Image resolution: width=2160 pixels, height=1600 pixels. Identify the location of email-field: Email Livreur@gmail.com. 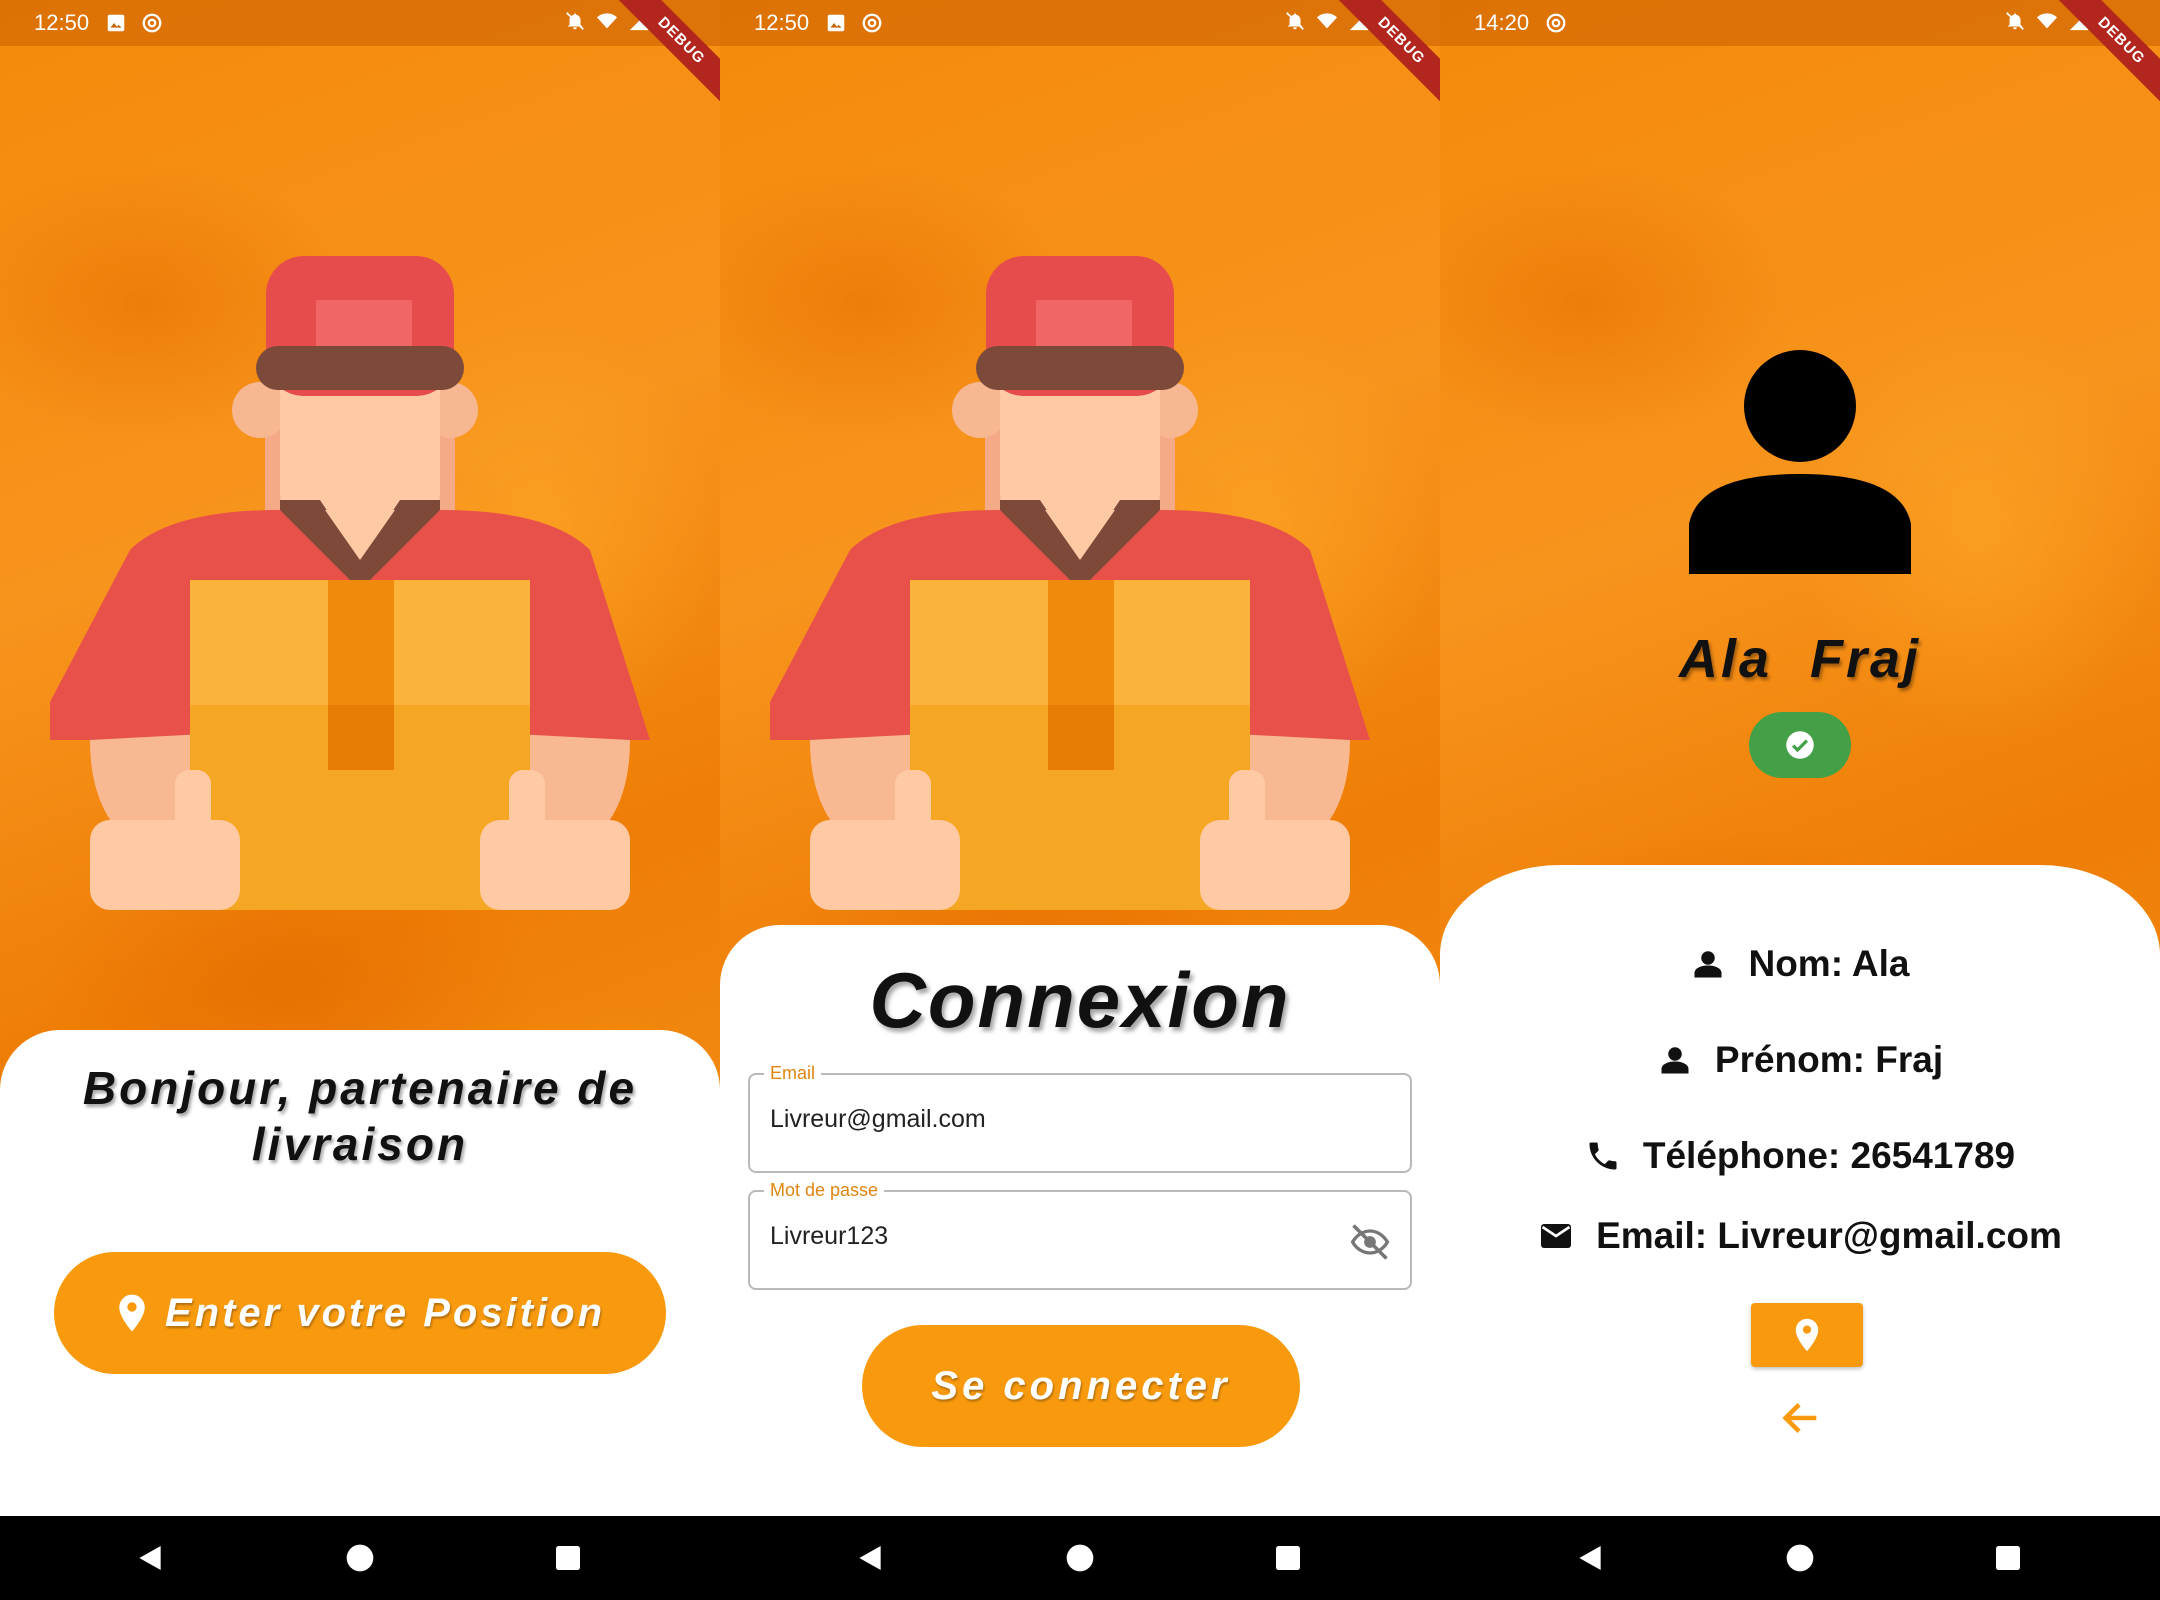
(1080, 1118).